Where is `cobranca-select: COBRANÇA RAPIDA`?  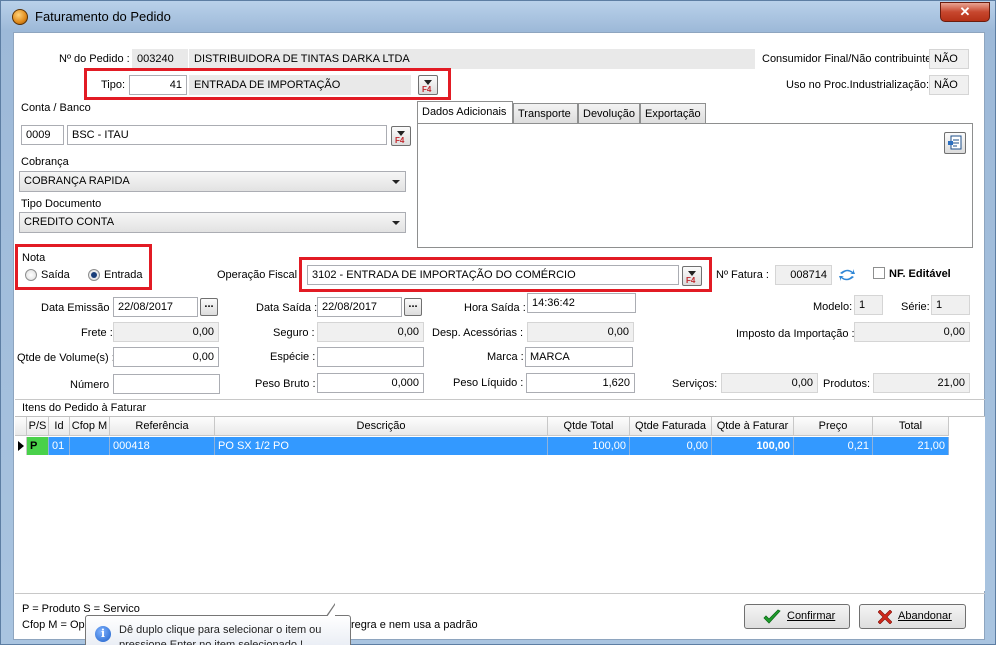
cobranca-select: COBRANÇA RAPIDA is located at coordinates (212, 181).